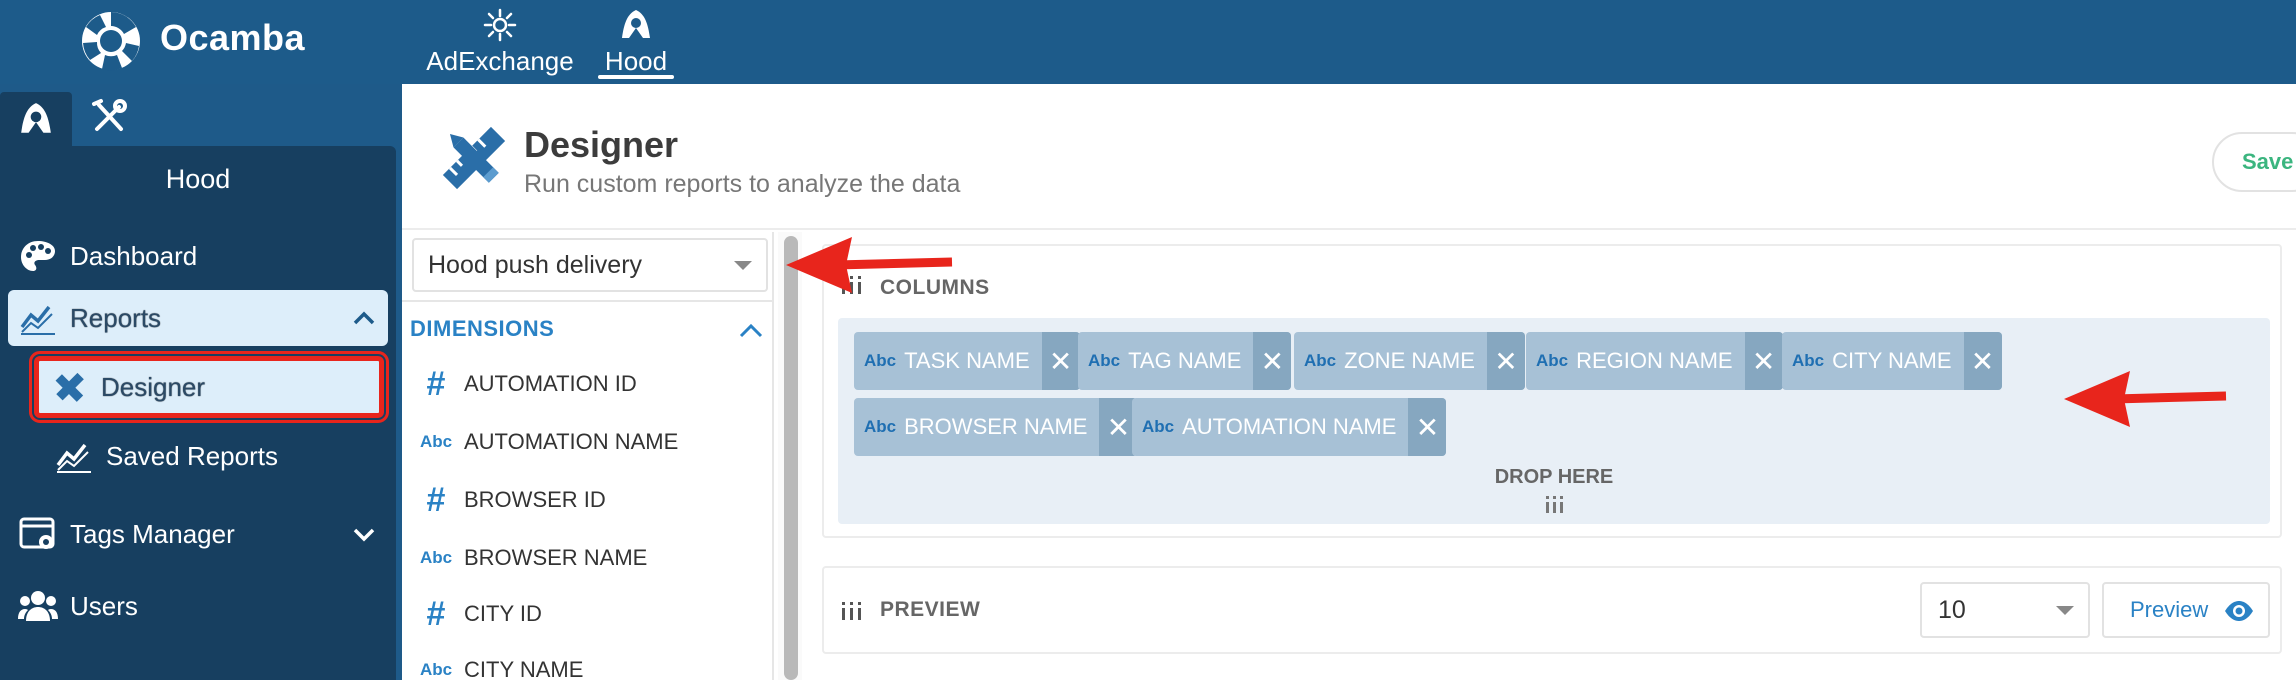 The height and width of the screenshot is (690, 2296). I want to click on dimension-label: AUTOMATION ID, so click(550, 383).